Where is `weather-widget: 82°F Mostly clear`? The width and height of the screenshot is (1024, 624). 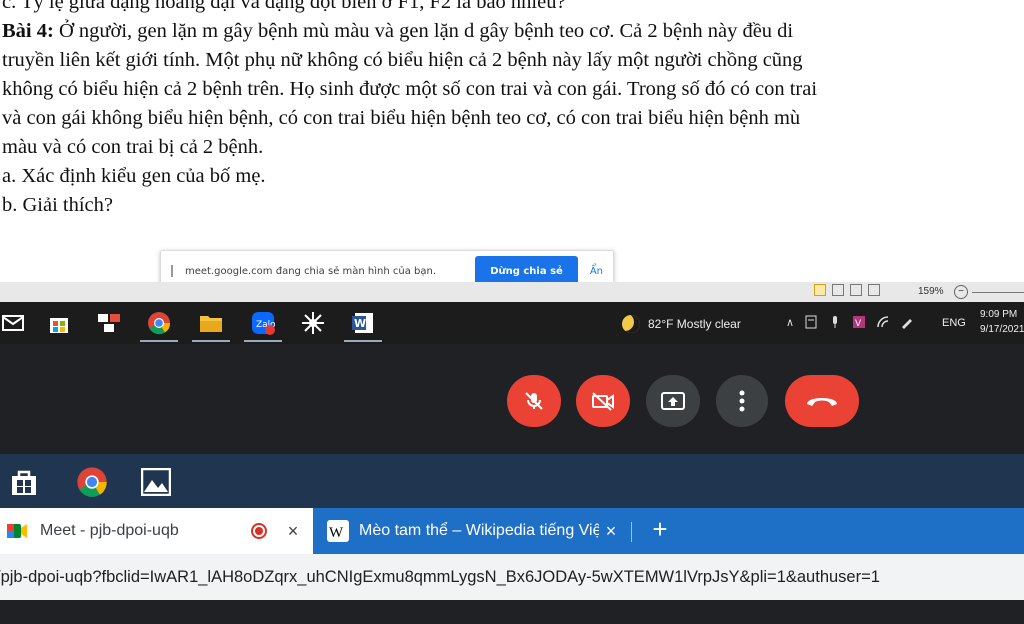 weather-widget: 82°F Mostly clear is located at coordinates (681, 324).